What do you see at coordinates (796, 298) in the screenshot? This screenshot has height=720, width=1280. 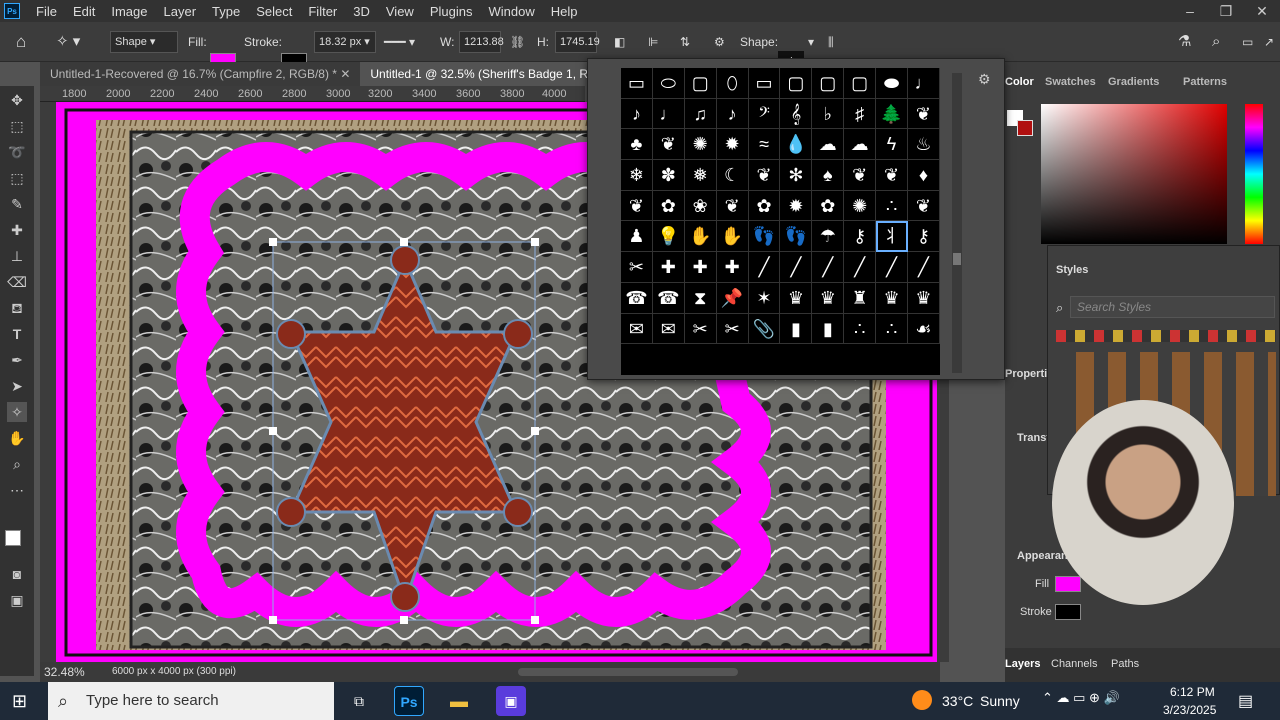 I see `shape-preset-cell: ♛` at bounding box center [796, 298].